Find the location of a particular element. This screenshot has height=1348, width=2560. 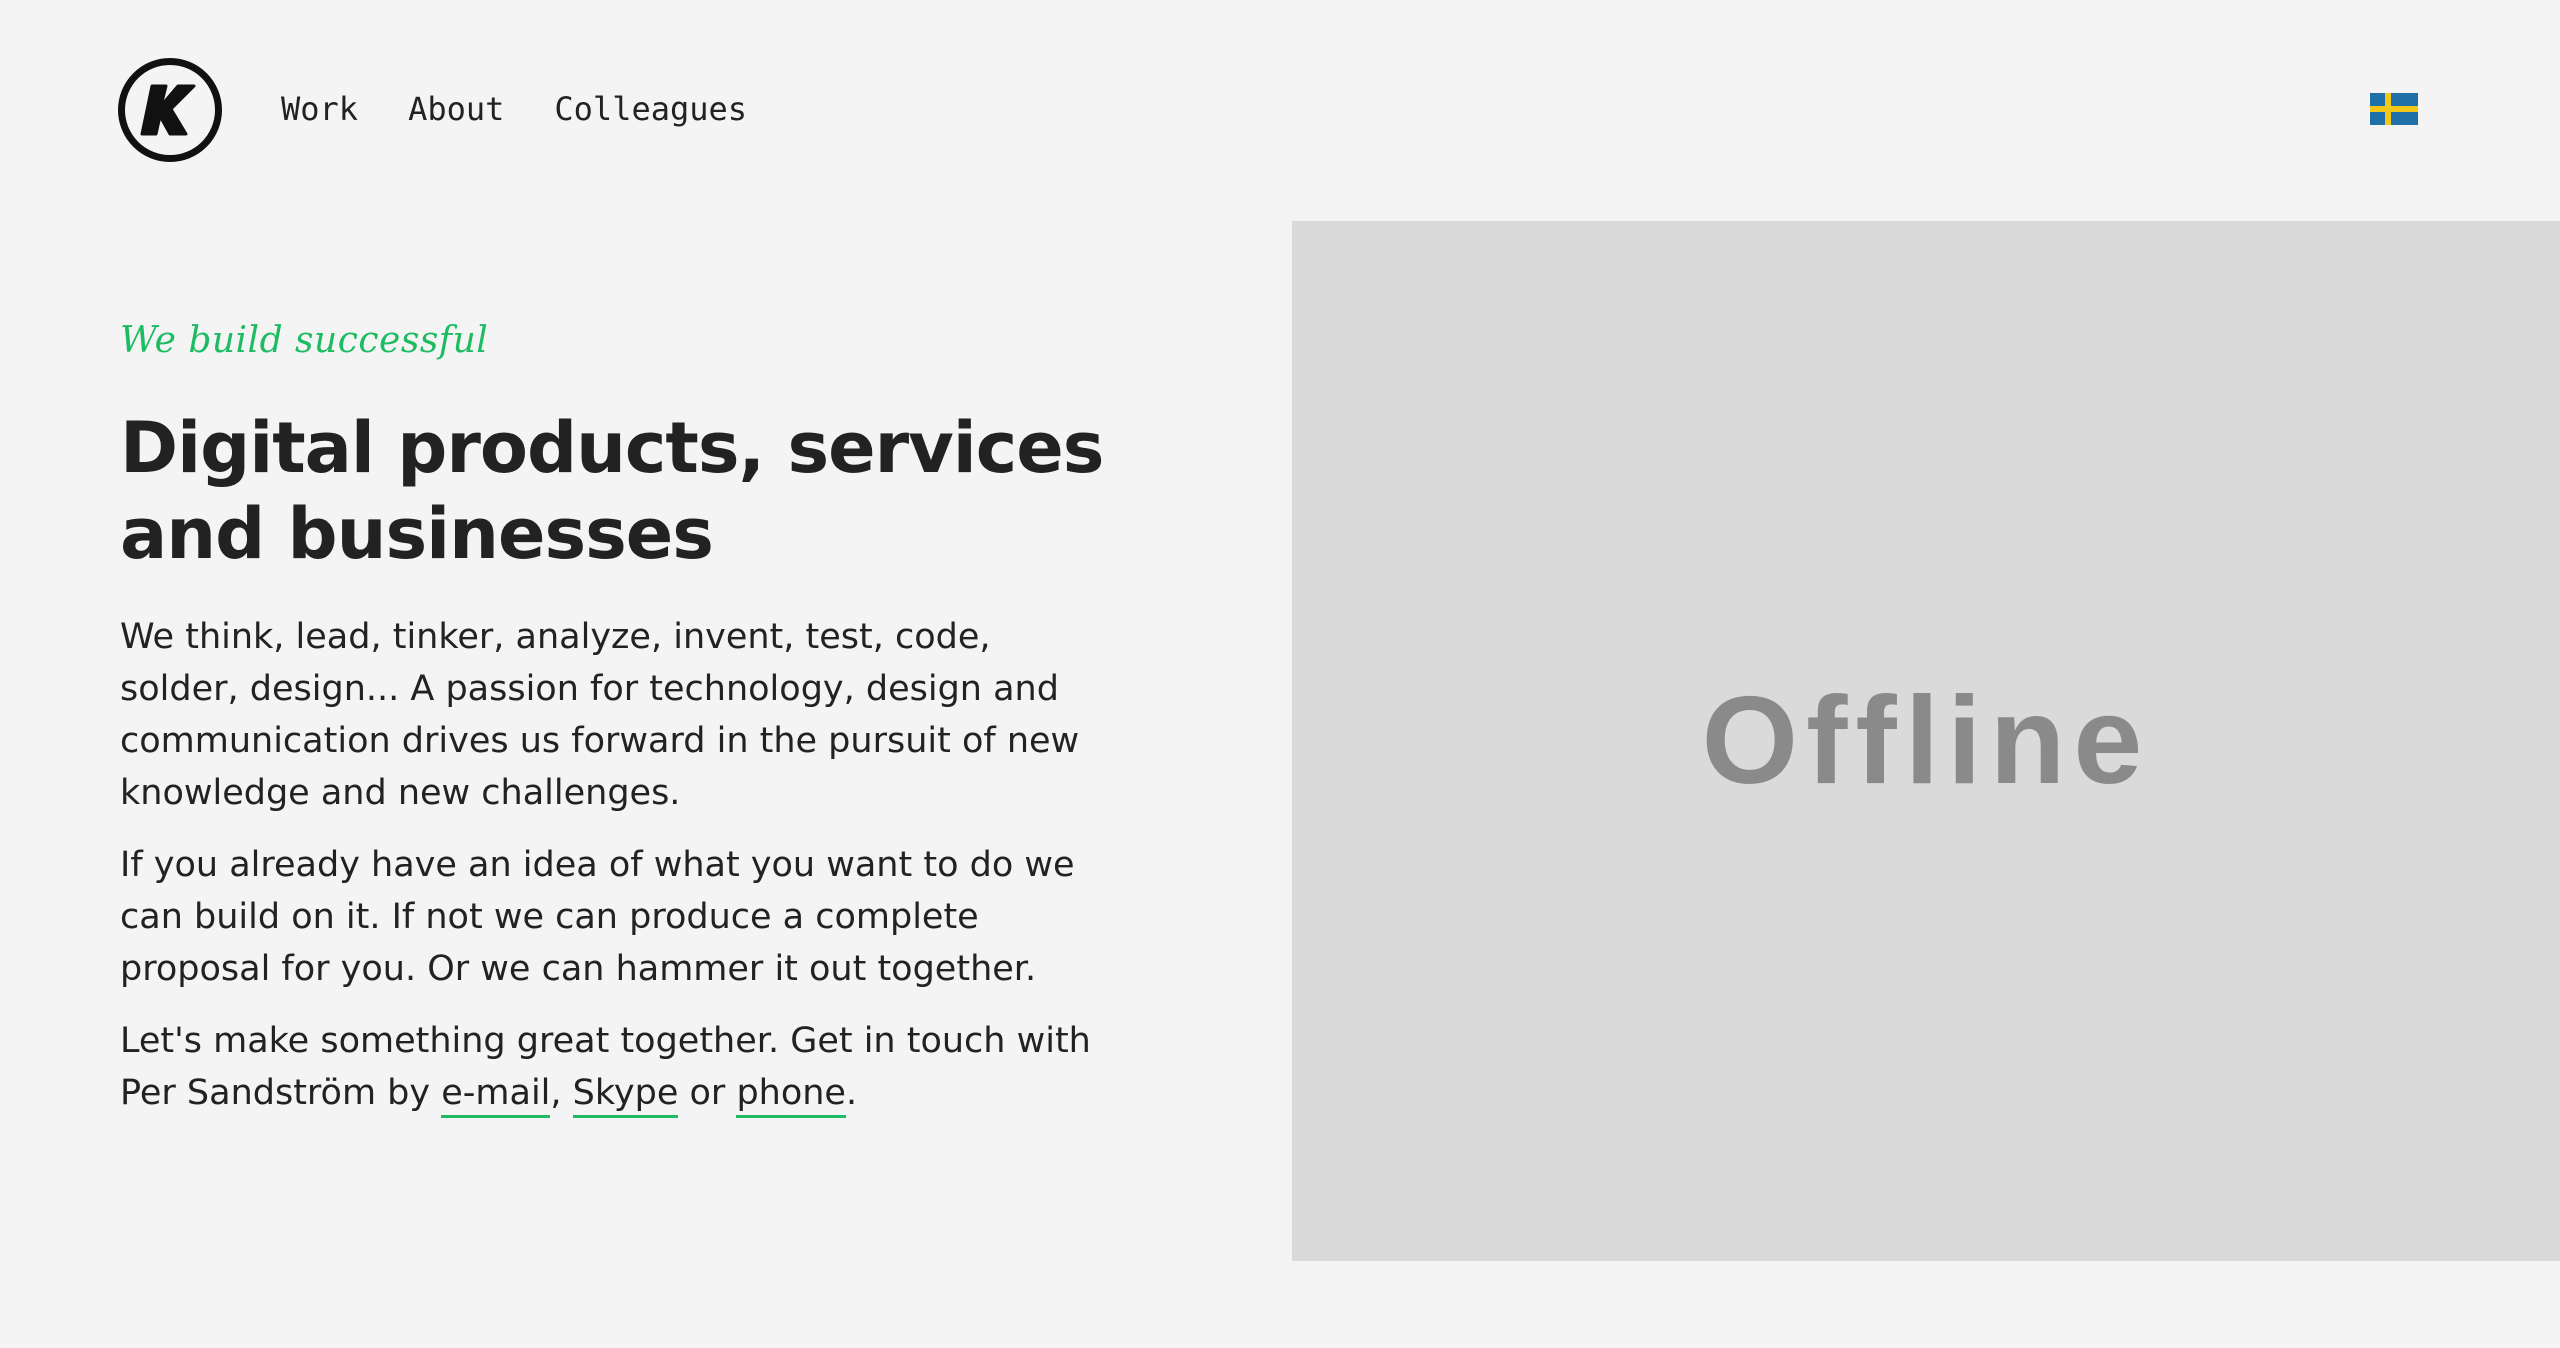

phone-link: phone is located at coordinates (791, 1095).